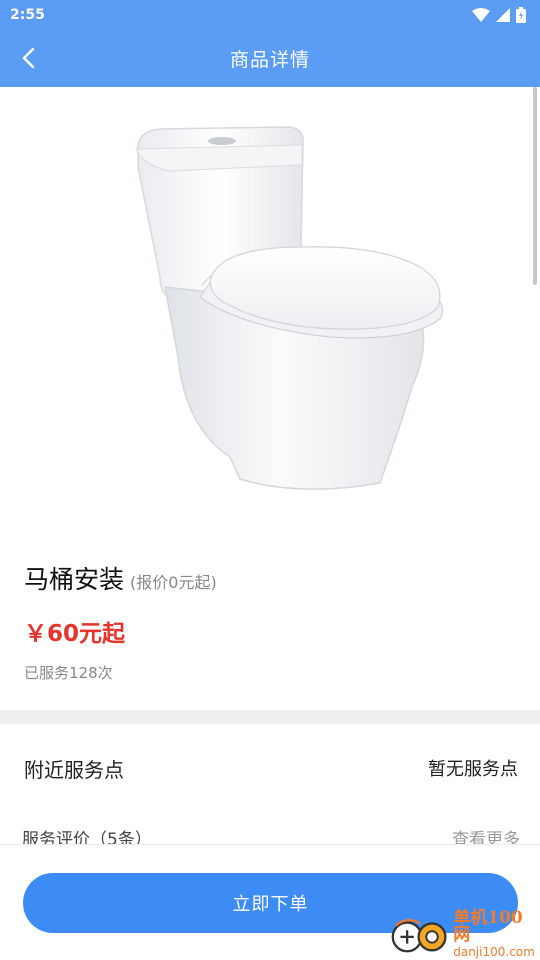 The height and width of the screenshot is (960, 540). Describe the element at coordinates (494, 951) in the screenshot. I see `watermark-line2: danji100.com` at that location.